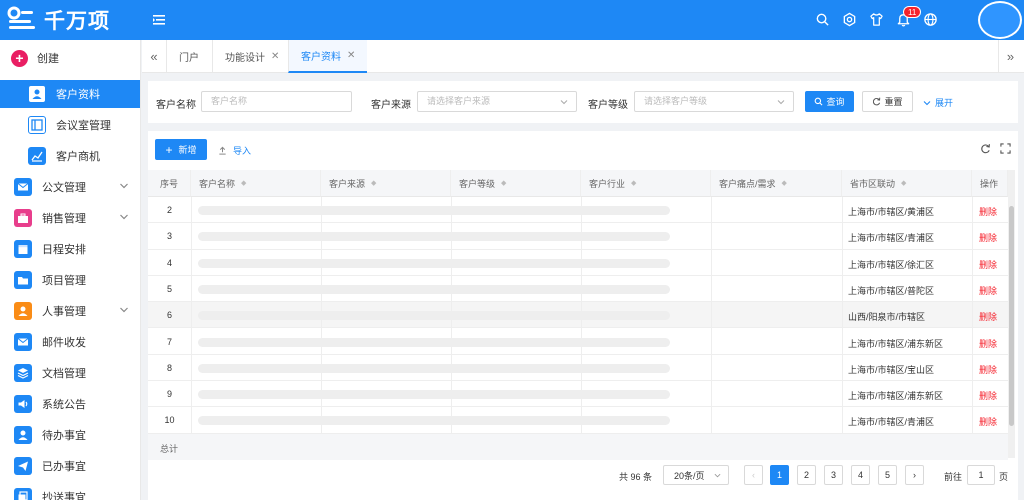 Image resolution: width=1024 pixels, height=500 pixels. I want to click on expand-link: 展开, so click(938, 102).